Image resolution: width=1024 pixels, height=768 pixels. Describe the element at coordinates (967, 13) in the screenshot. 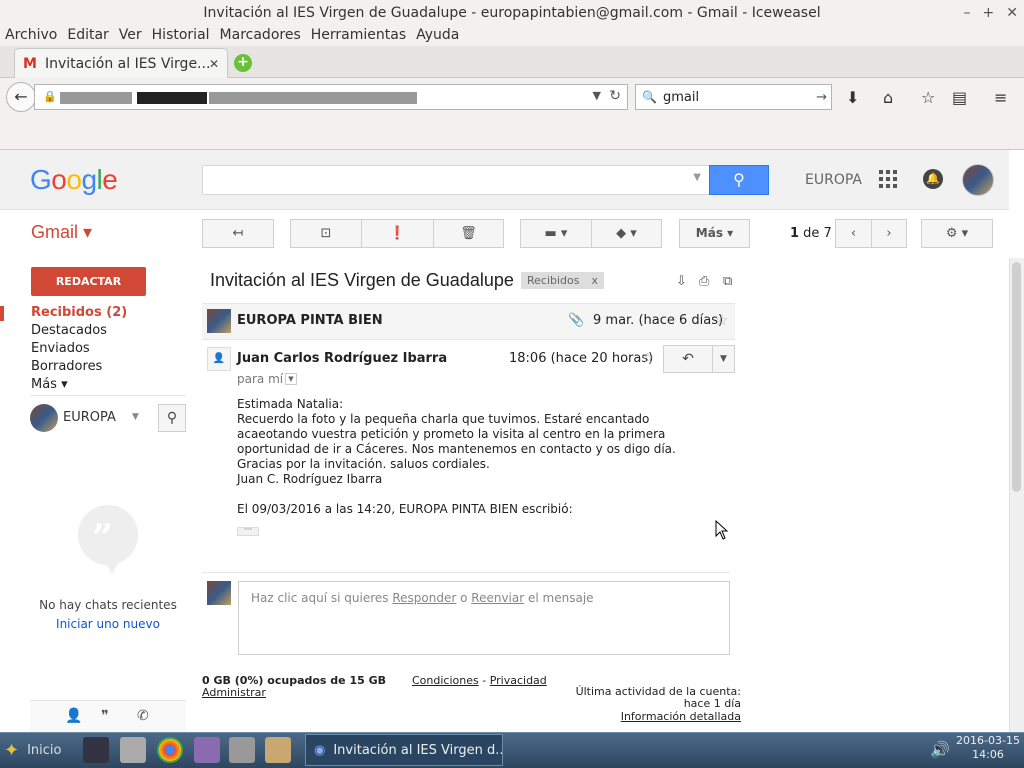

I see `minimize-button: –` at that location.